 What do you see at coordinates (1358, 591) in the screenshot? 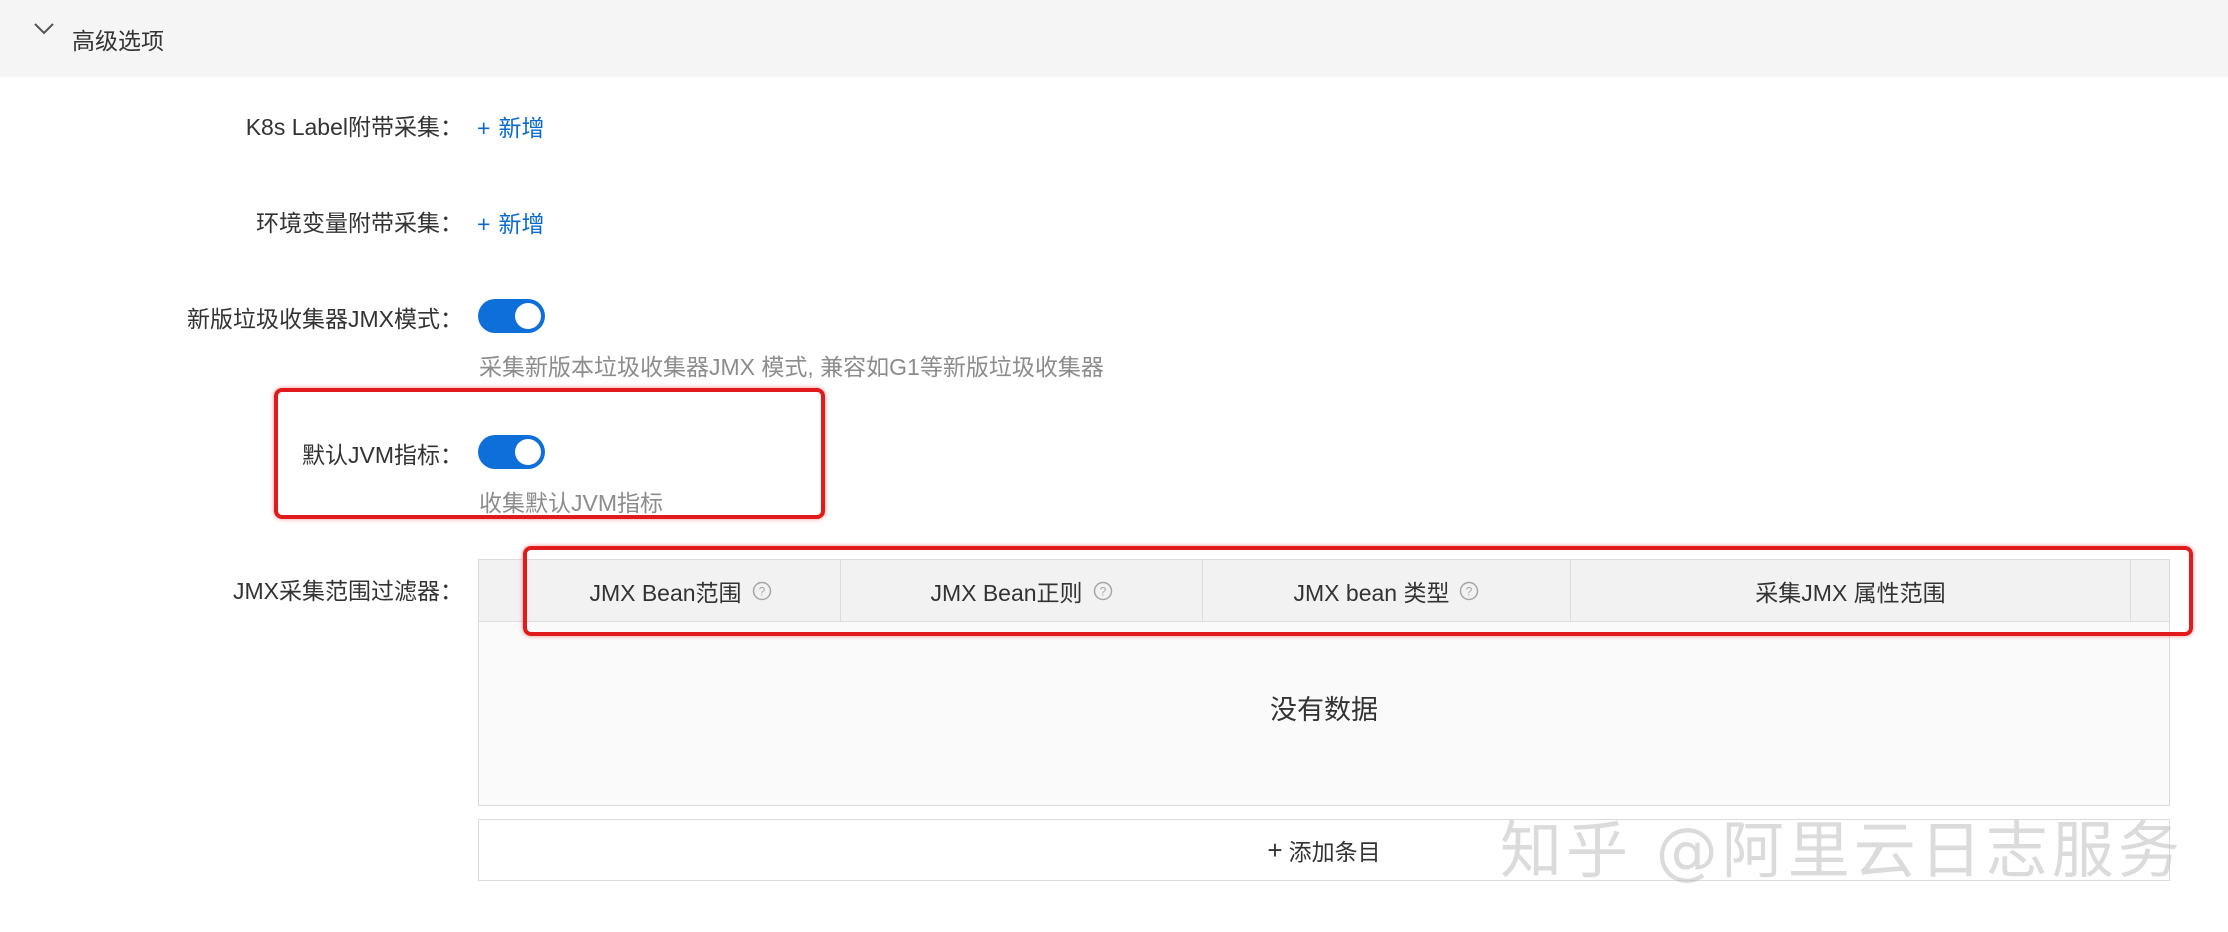
I see `highlight-box-table-header` at bounding box center [1358, 591].